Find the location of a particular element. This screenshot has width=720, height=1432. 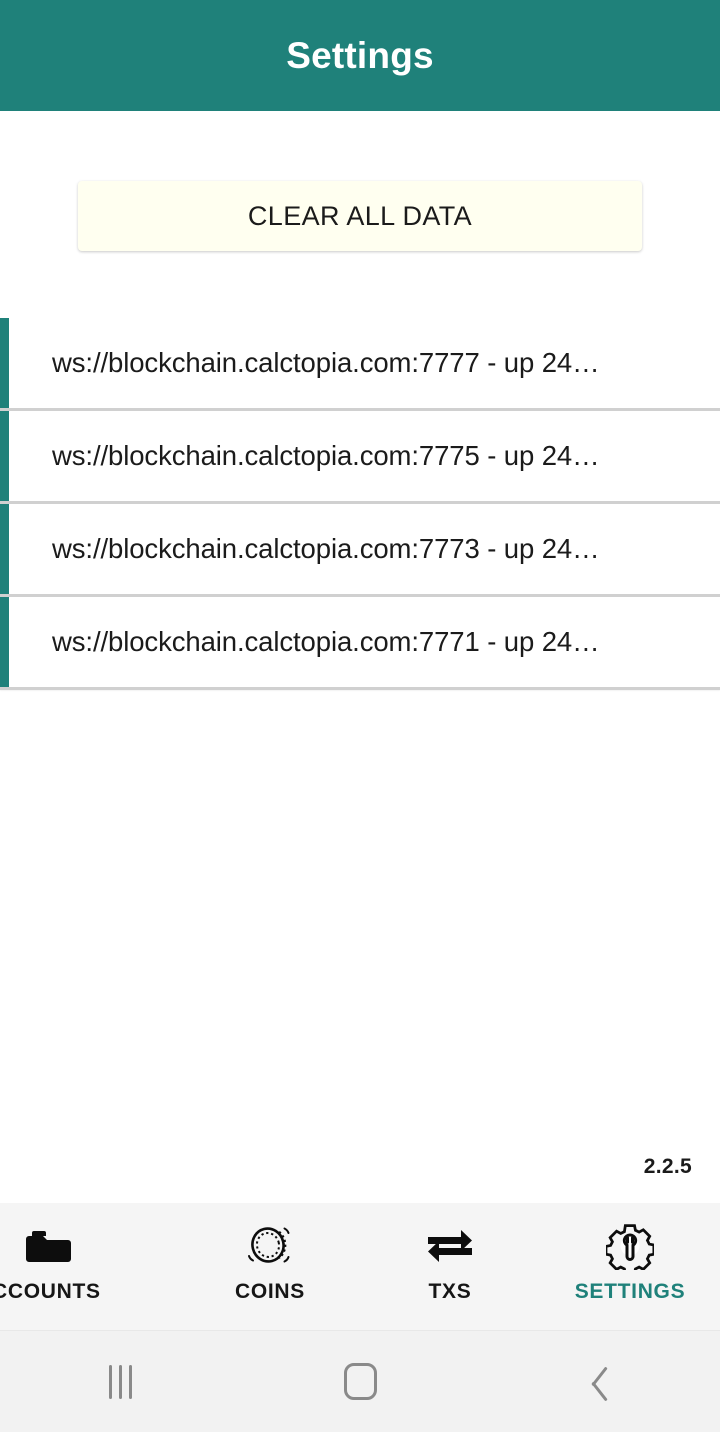

tab-settings: SETTINGS is located at coordinates (630, 1266).